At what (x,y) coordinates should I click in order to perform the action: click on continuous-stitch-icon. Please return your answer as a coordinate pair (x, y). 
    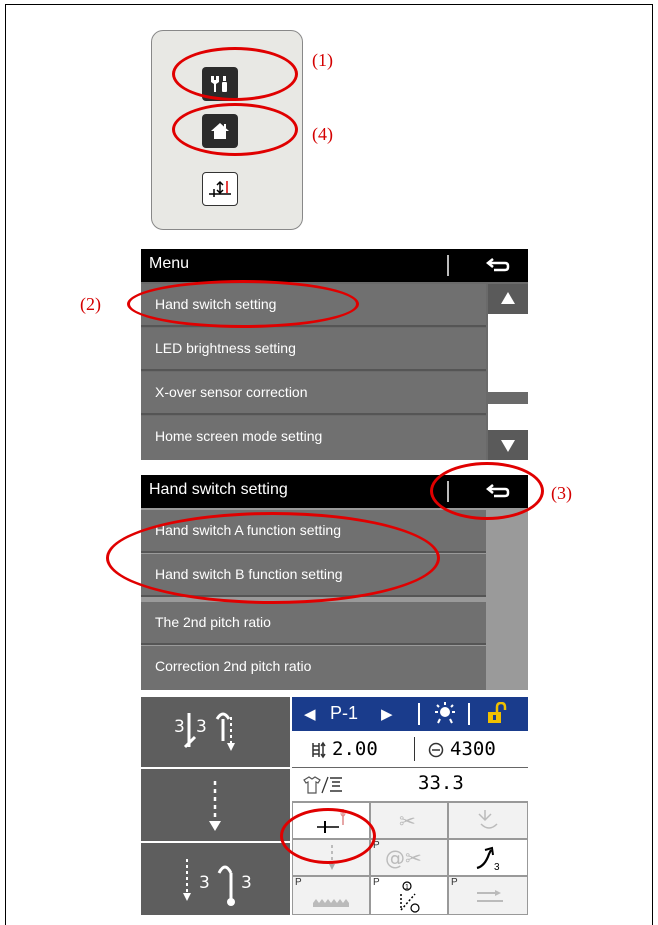
    Looking at the image, I should click on (215, 806).